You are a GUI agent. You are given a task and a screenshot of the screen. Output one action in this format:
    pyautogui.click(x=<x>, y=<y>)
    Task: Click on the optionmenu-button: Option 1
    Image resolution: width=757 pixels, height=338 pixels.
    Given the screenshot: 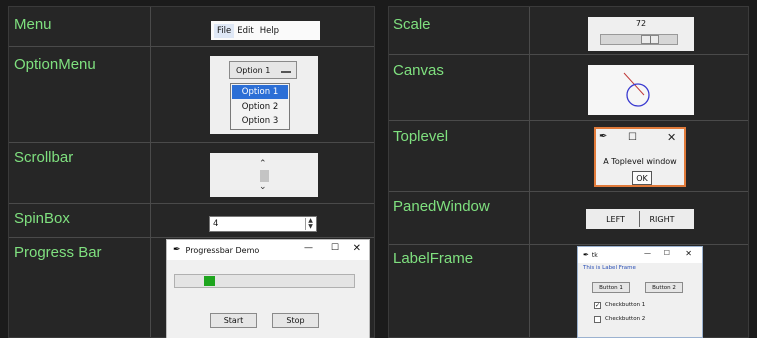 What is the action you would take?
    pyautogui.click(x=263, y=70)
    